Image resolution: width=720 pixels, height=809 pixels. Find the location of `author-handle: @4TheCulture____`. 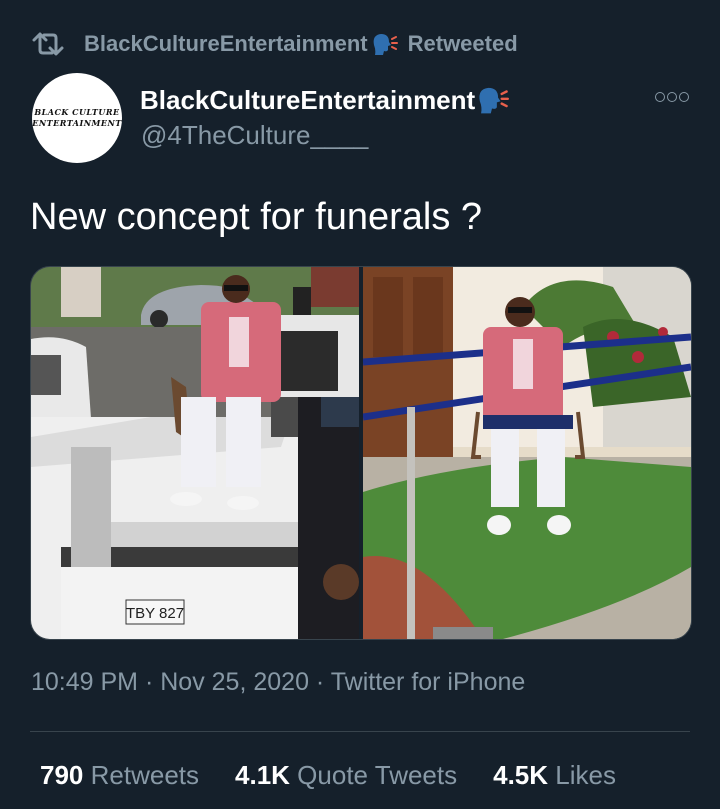

author-handle: @4TheCulture____ is located at coordinates (254, 135).